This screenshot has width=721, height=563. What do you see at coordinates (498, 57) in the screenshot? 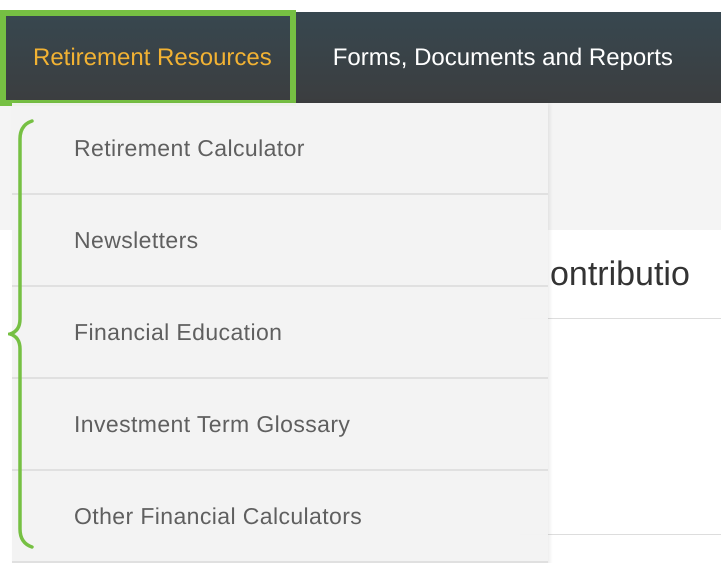
I see `nav-tab: Forms, Documents and Reports` at bounding box center [498, 57].